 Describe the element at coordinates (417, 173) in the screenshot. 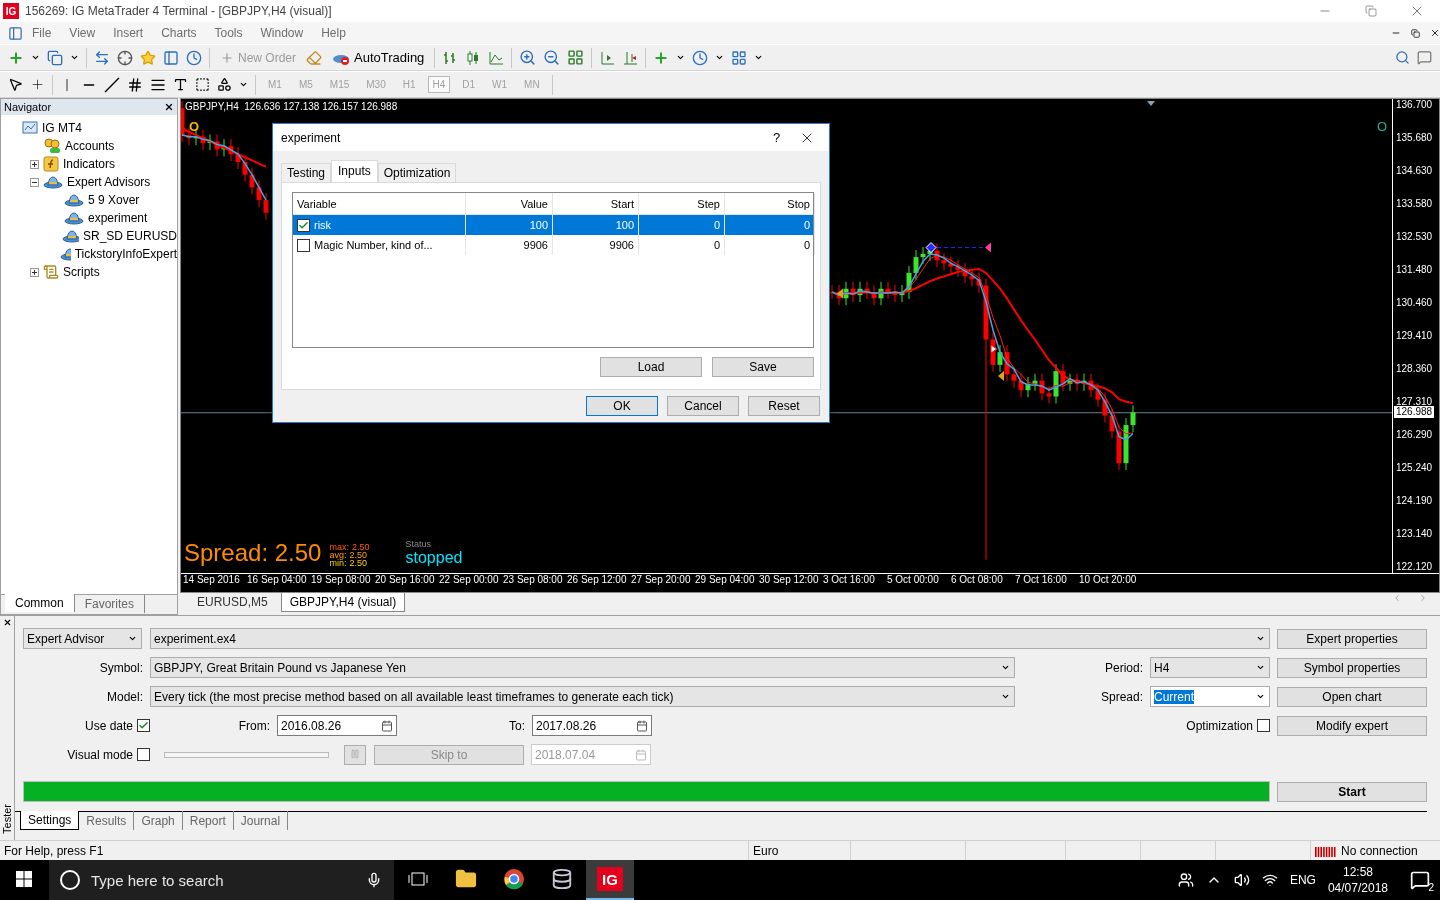

I see `dialog-tab: Optimization` at that location.